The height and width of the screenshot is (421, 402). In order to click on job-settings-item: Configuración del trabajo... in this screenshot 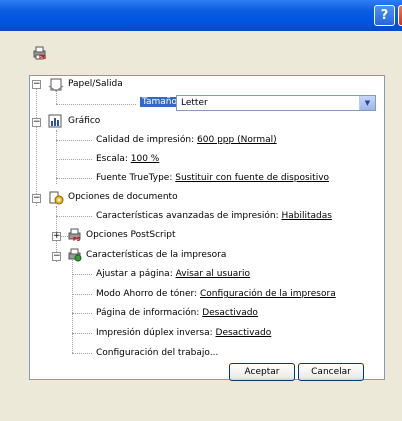, I will do `click(157, 353)`.